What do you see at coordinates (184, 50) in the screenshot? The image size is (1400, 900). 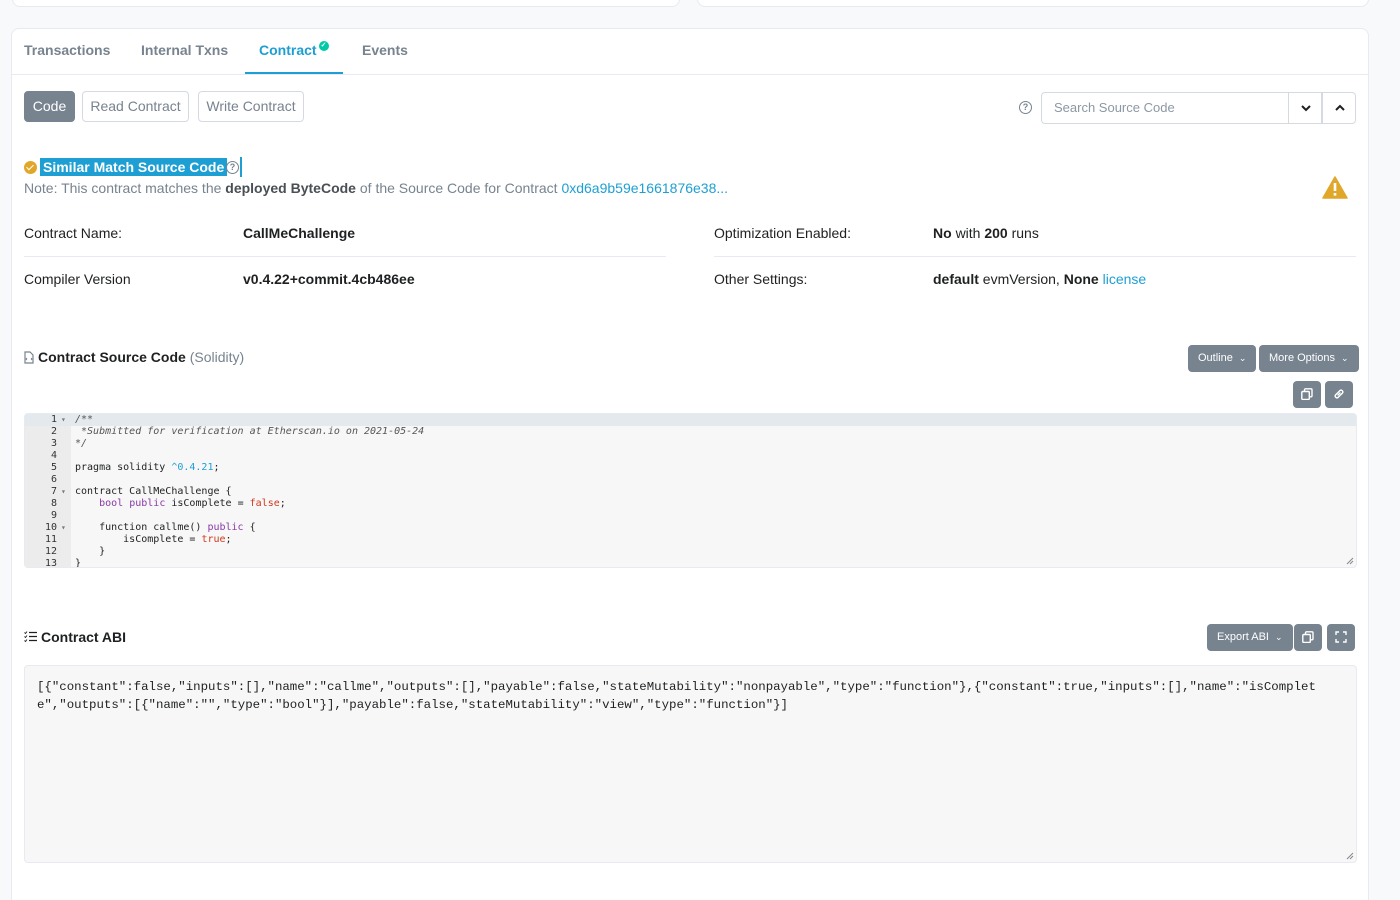 I see `tab-internal-txns: Internal Txns` at bounding box center [184, 50].